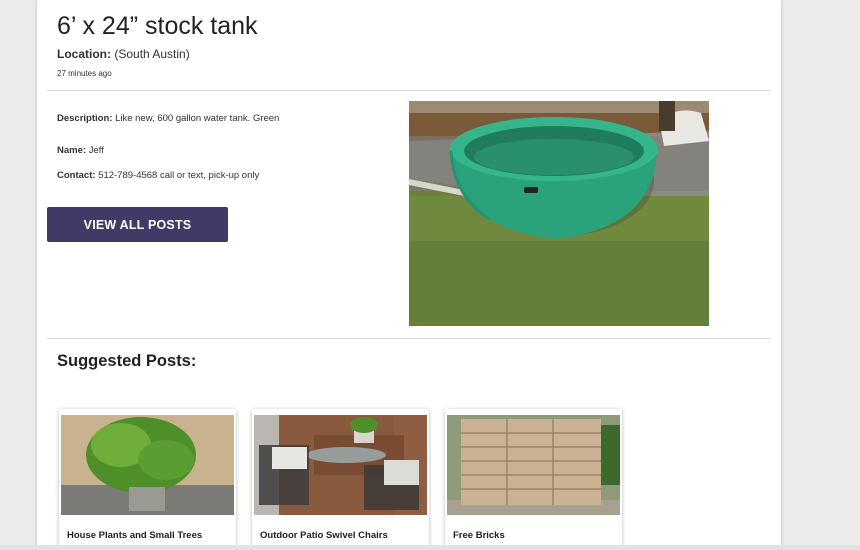 Image resolution: width=860 pixels, height=550 pixels. What do you see at coordinates (147, 465) in the screenshot?
I see `plants-thumbnail` at bounding box center [147, 465].